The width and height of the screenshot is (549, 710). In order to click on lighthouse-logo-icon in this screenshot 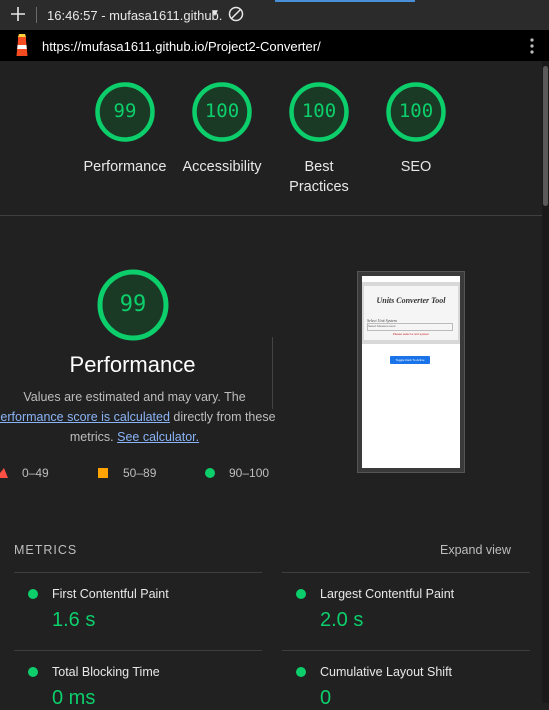, I will do `click(22, 45)`.